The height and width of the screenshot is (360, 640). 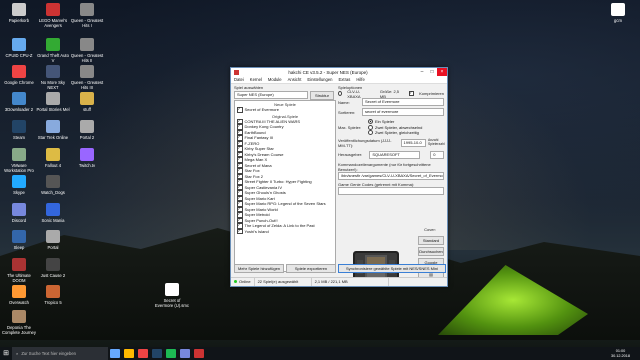 I want to click on structure-button: Struktur, so click(x=322, y=95).